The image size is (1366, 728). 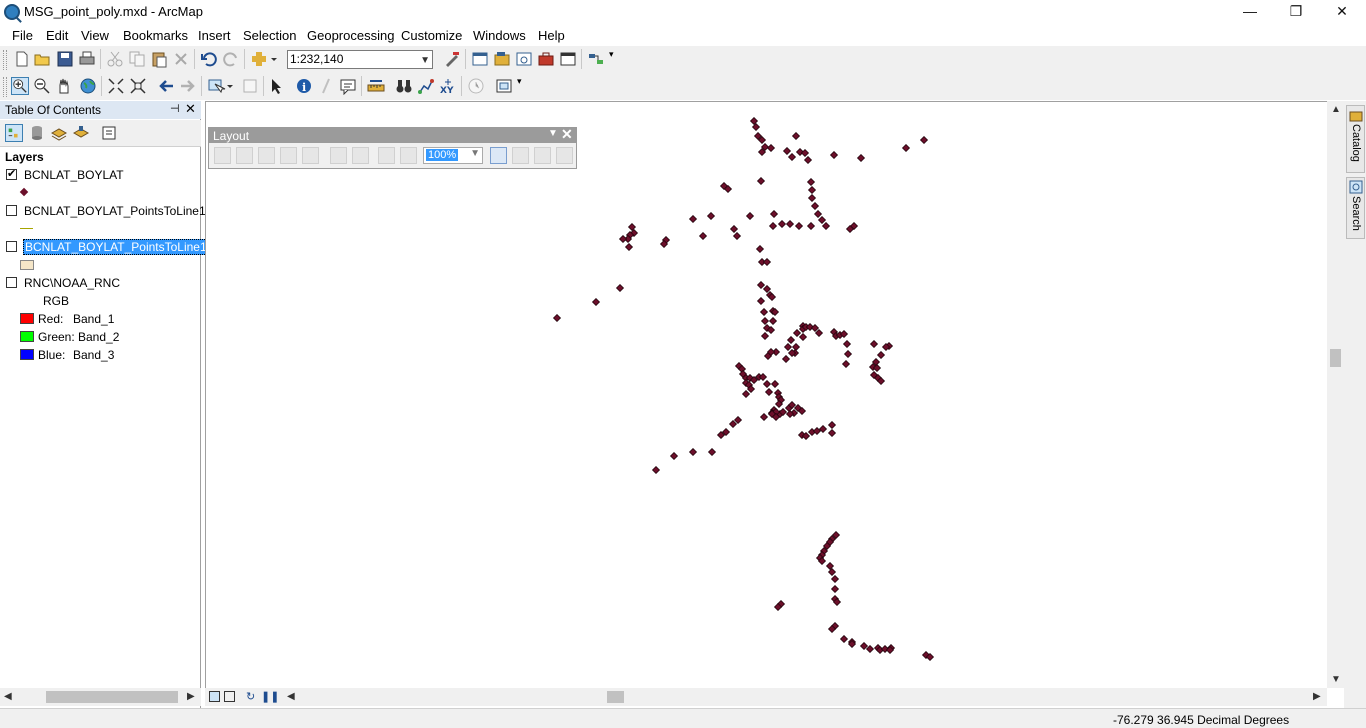 I want to click on html-popup-icon, so click(x=348, y=86).